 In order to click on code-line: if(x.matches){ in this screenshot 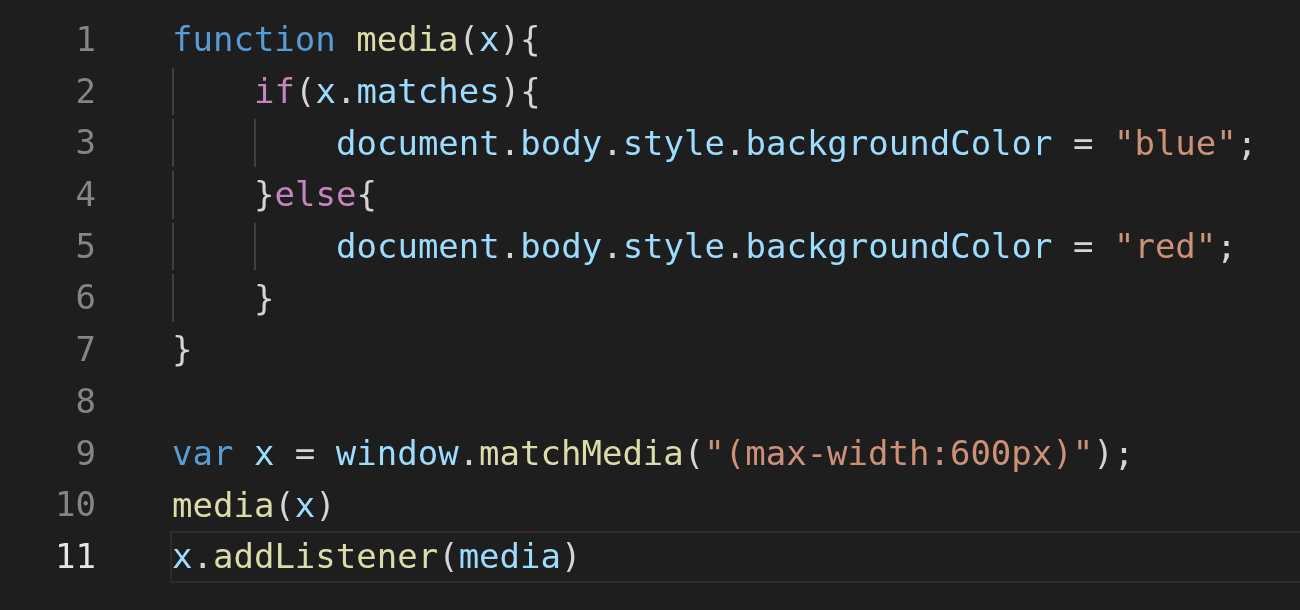, I will do `click(397, 92)`.